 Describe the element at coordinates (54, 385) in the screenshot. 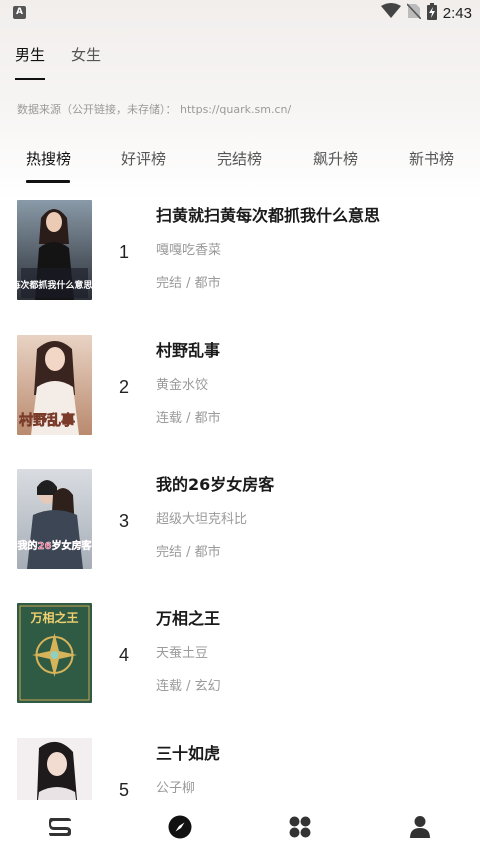

I see `book-cover: 村野乱事` at that location.